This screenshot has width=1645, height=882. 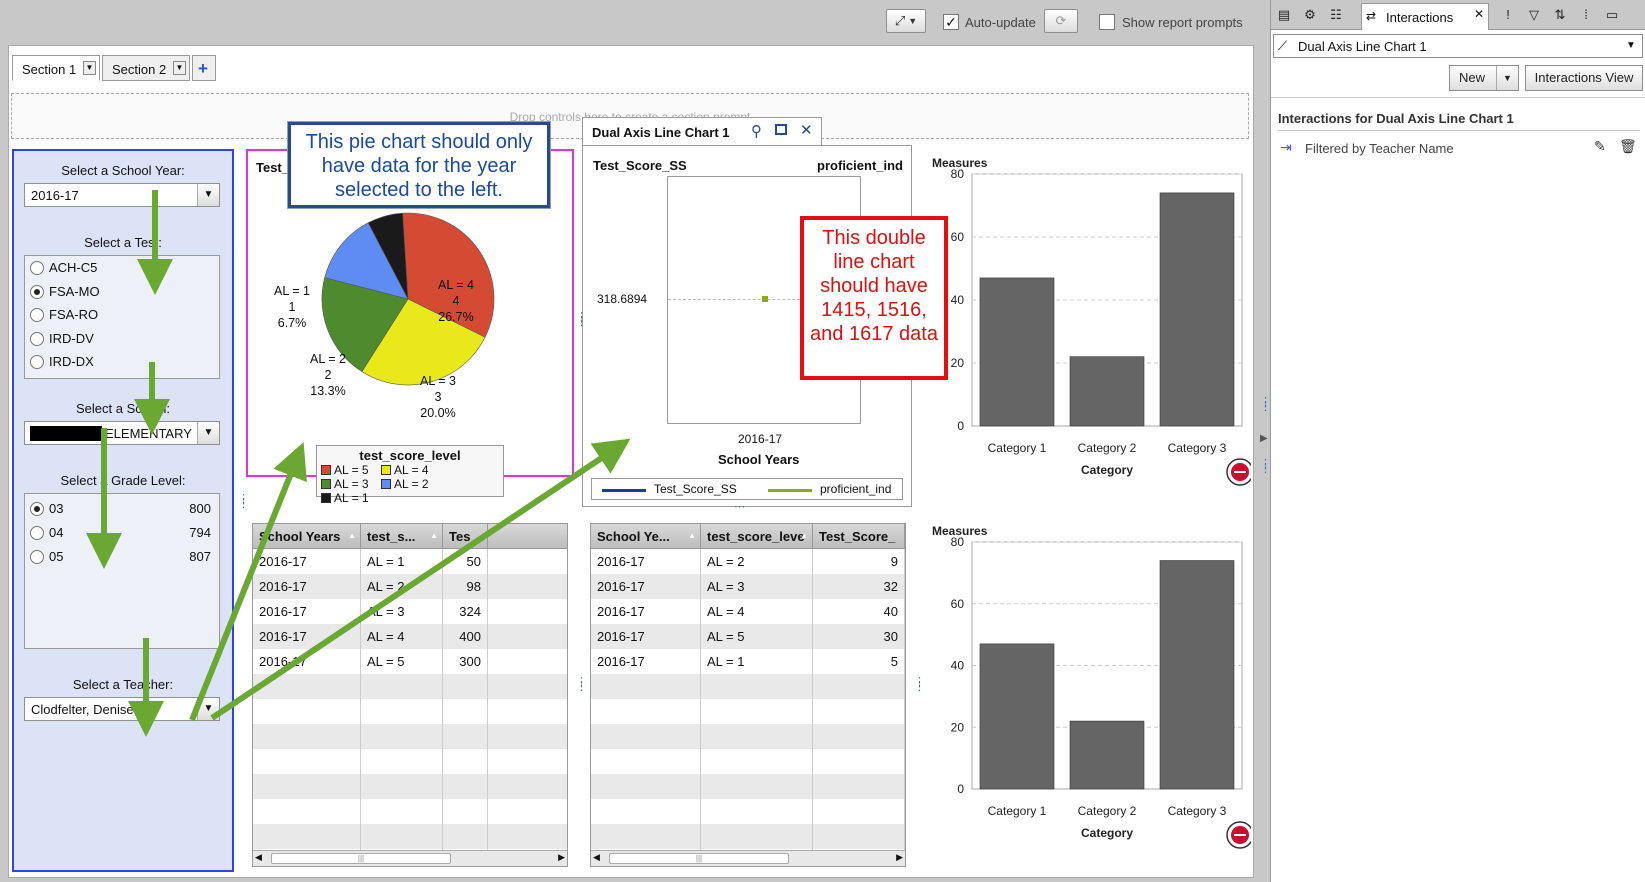 What do you see at coordinates (410, 661) in the screenshot?
I see `table-row: 2016-17 AL = 5 300` at bounding box center [410, 661].